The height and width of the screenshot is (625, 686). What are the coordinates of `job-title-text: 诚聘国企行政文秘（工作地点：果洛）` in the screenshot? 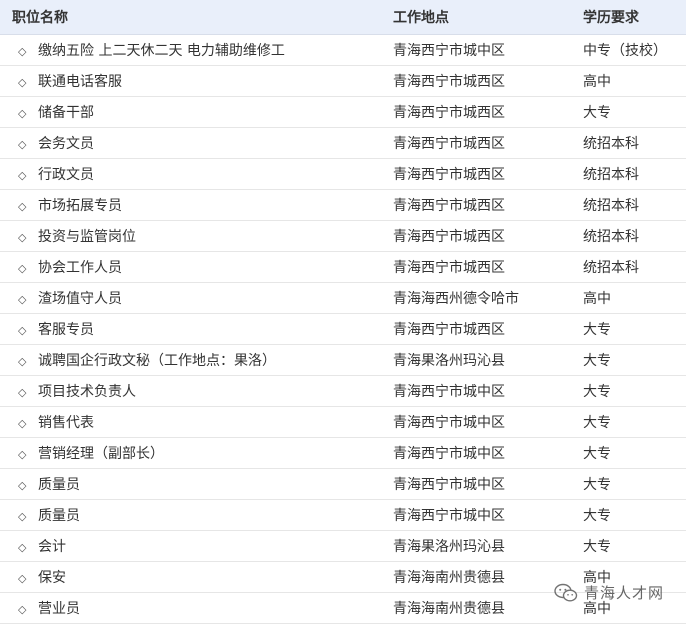 It's located at (157, 361).